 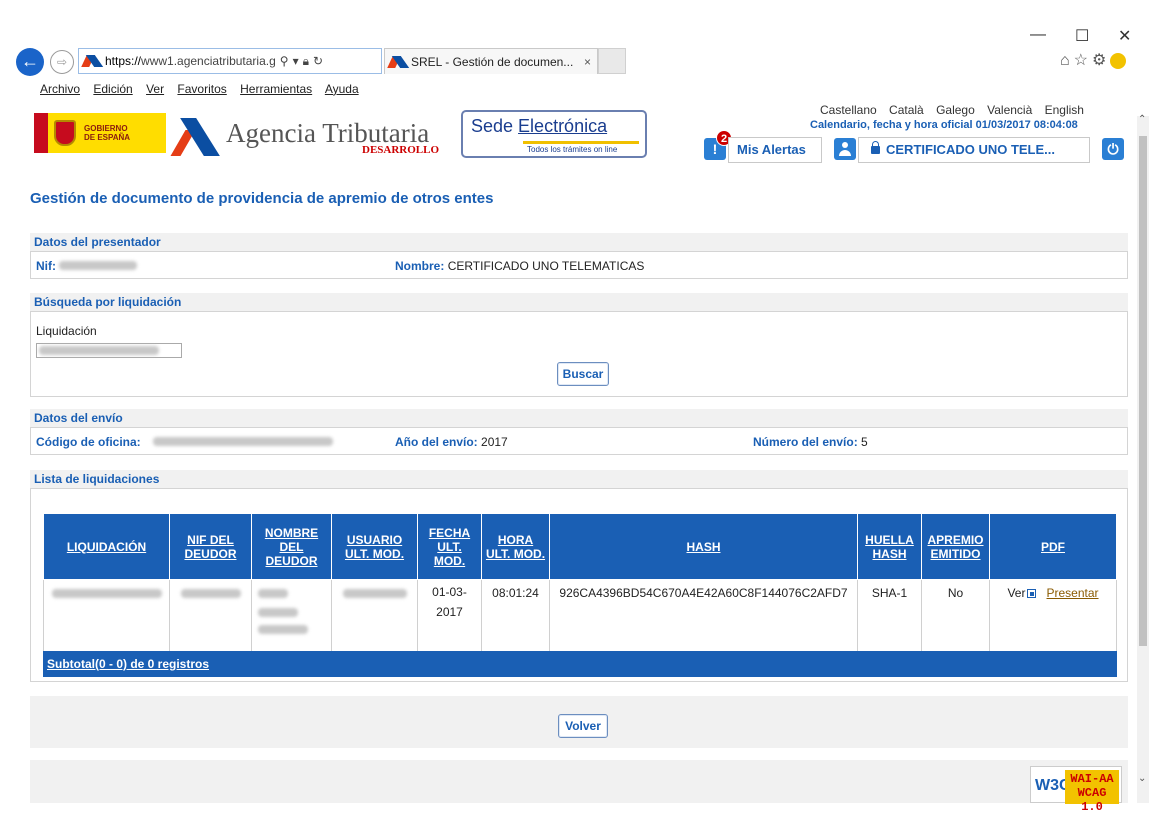 I want to click on scroll-up-arrow-icon: ⌃, so click(x=1142, y=119).